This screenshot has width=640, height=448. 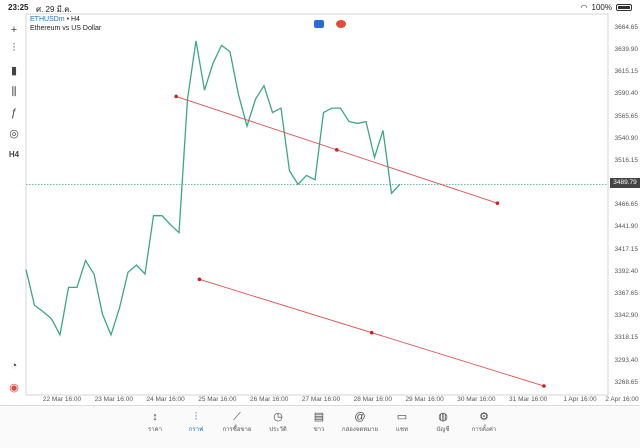 I want to click on tab-history: ◷ ประวัติ, so click(x=278, y=422).